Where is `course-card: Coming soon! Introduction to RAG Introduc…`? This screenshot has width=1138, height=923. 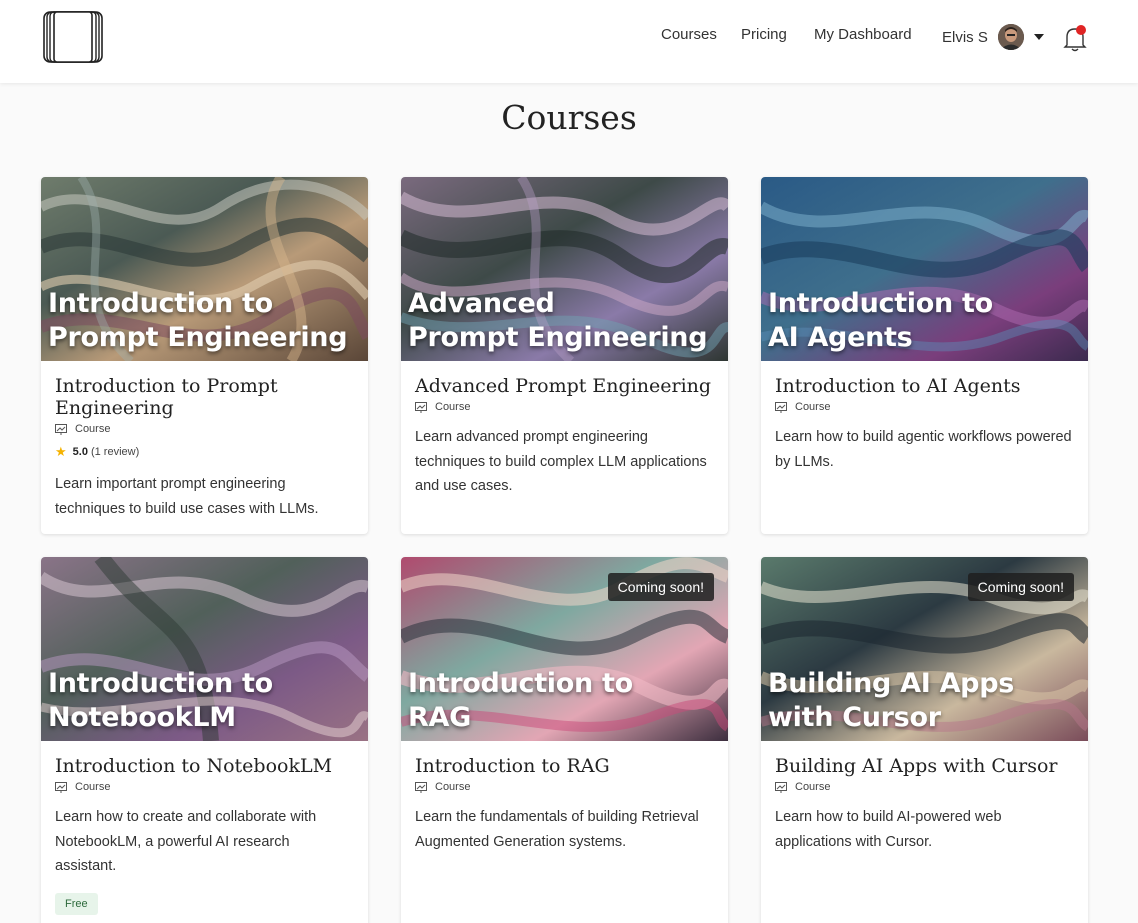
course-card: Coming soon! Introduction to RAG Introduc… is located at coordinates (564, 740).